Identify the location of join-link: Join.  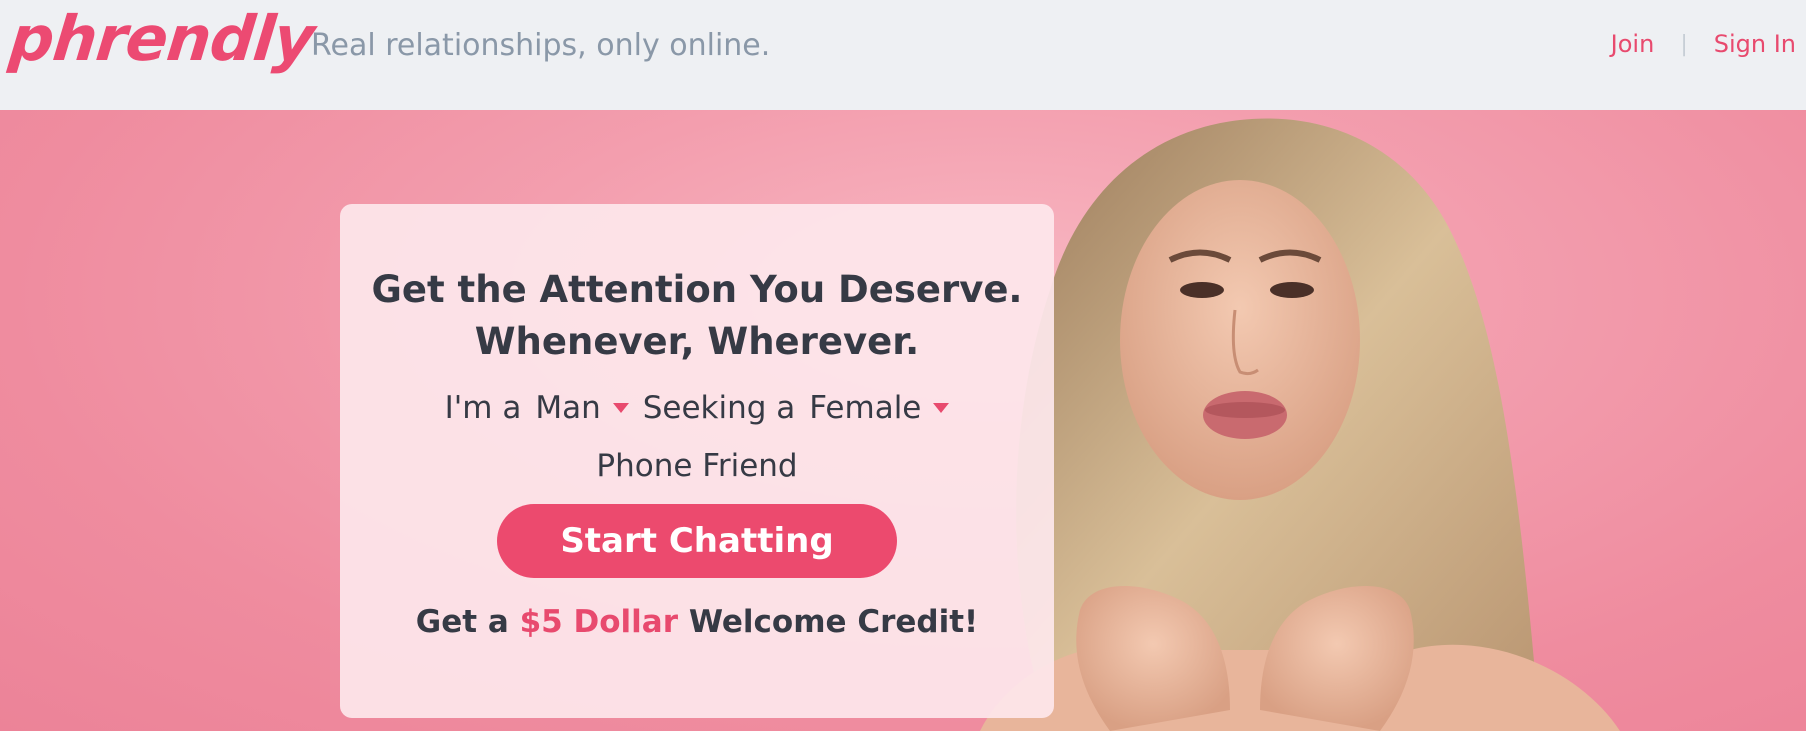
(1633, 44).